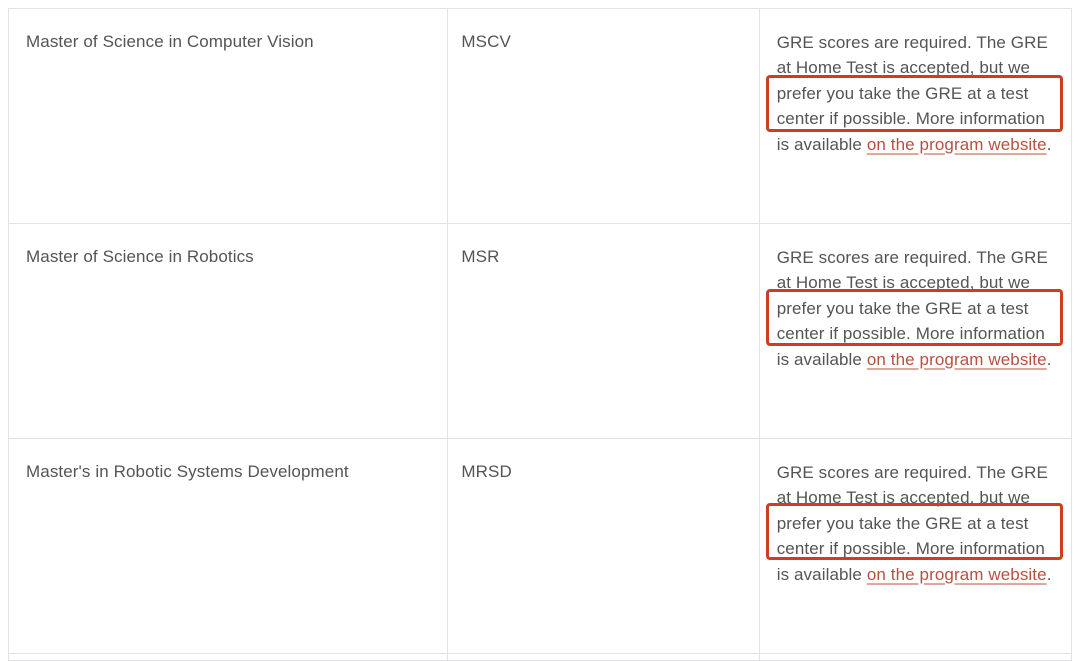 The image size is (1080, 661). What do you see at coordinates (228, 116) in the screenshot?
I see `cell-program-name: Master of Science in Computer Vision` at bounding box center [228, 116].